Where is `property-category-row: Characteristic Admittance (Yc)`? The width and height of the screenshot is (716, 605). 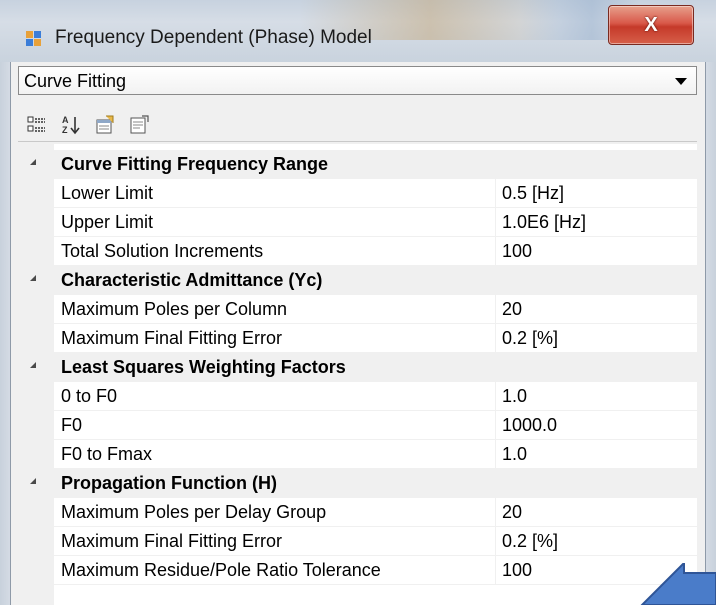
property-category-row: Characteristic Admittance (Yc) is located at coordinates (357, 280).